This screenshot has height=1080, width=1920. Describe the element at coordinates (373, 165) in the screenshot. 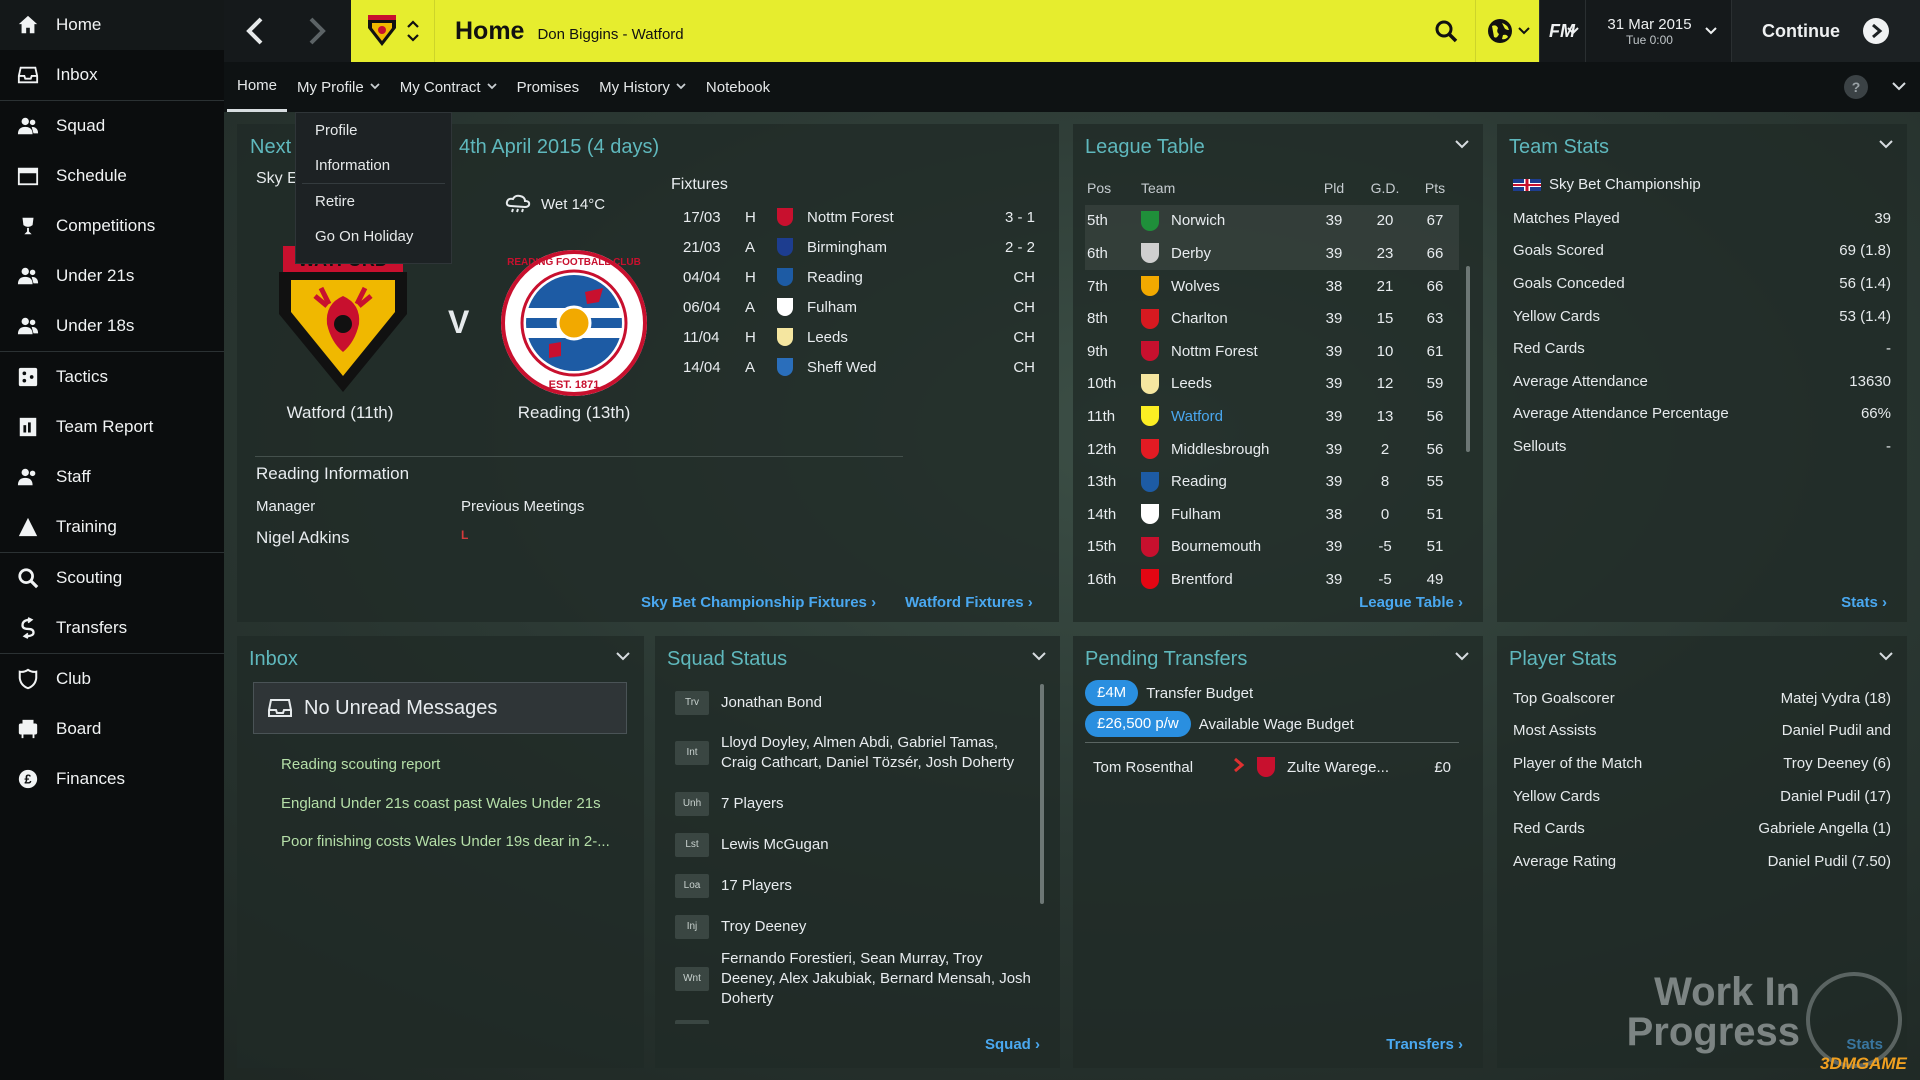

I see `dropdown-item-information: Information` at that location.